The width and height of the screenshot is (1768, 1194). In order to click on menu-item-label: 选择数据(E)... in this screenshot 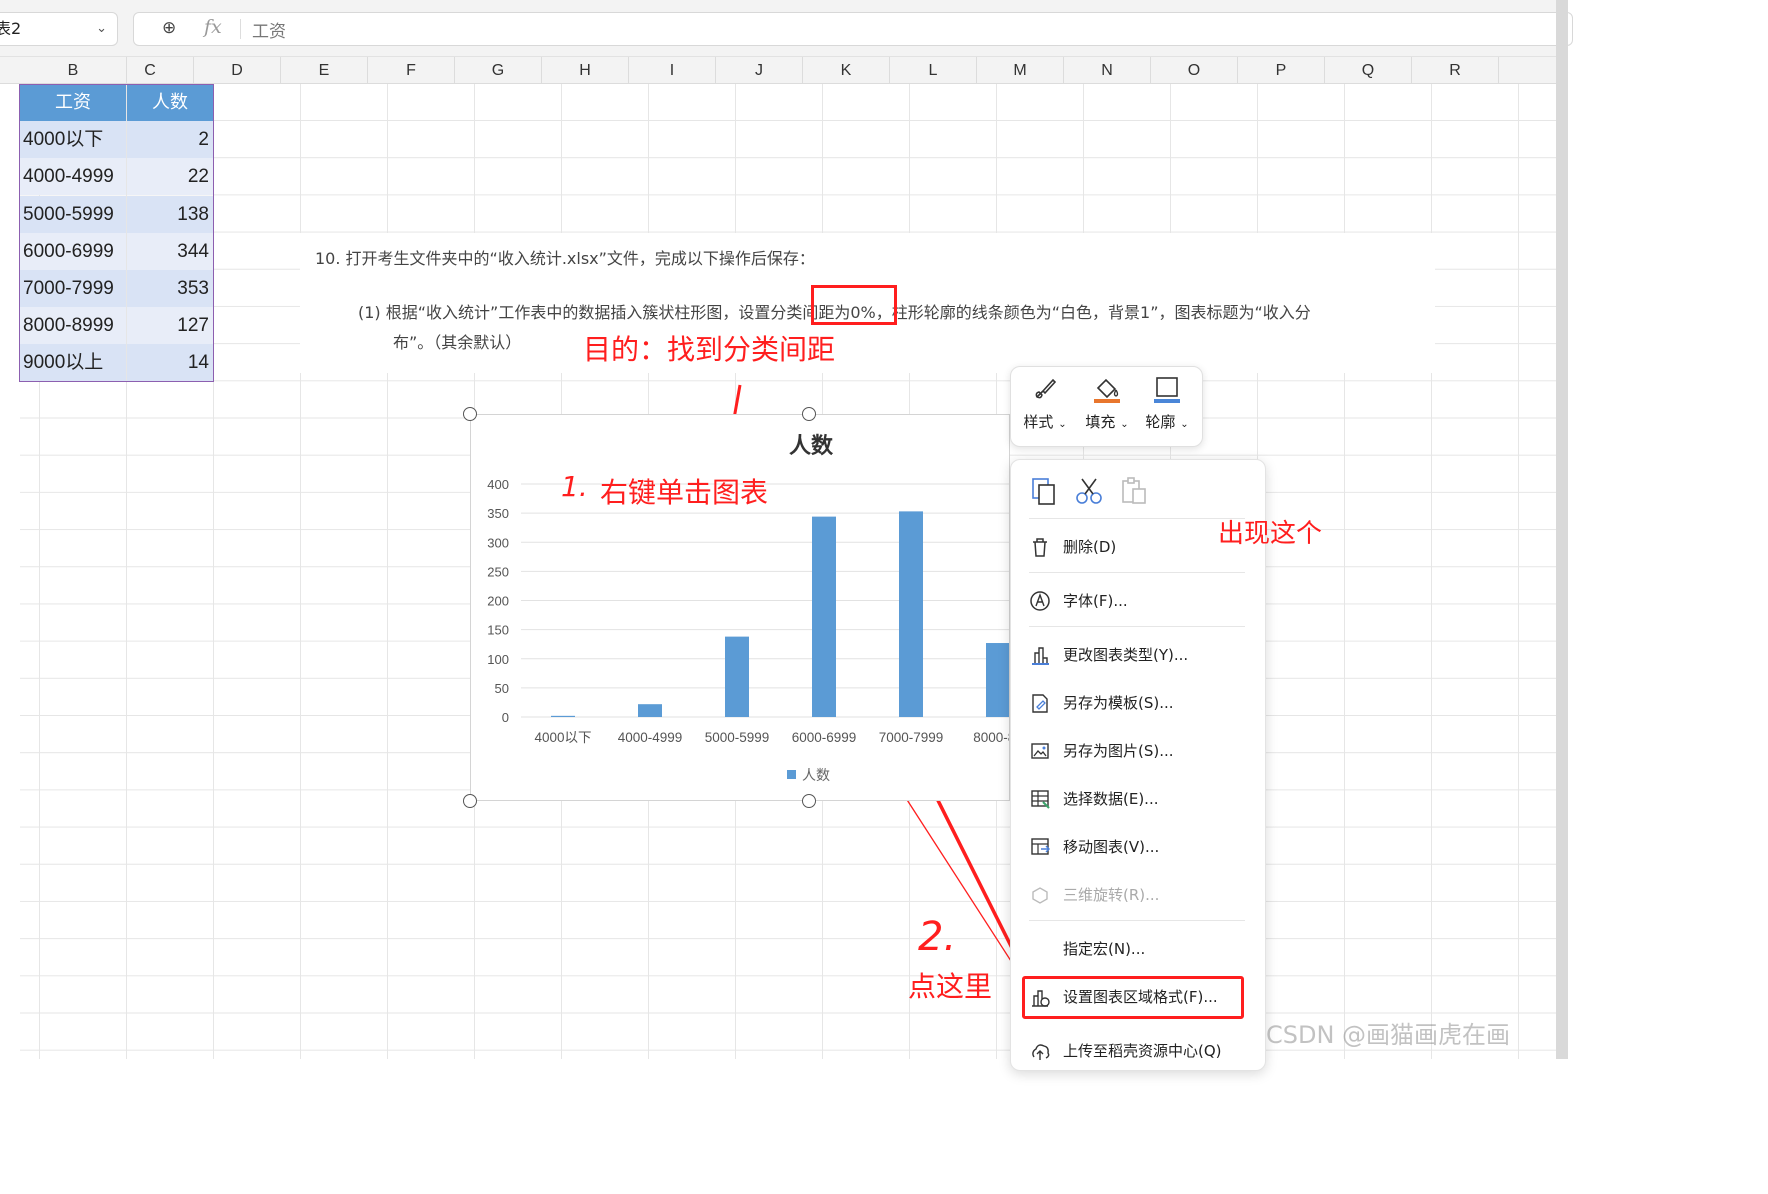, I will do `click(1111, 799)`.